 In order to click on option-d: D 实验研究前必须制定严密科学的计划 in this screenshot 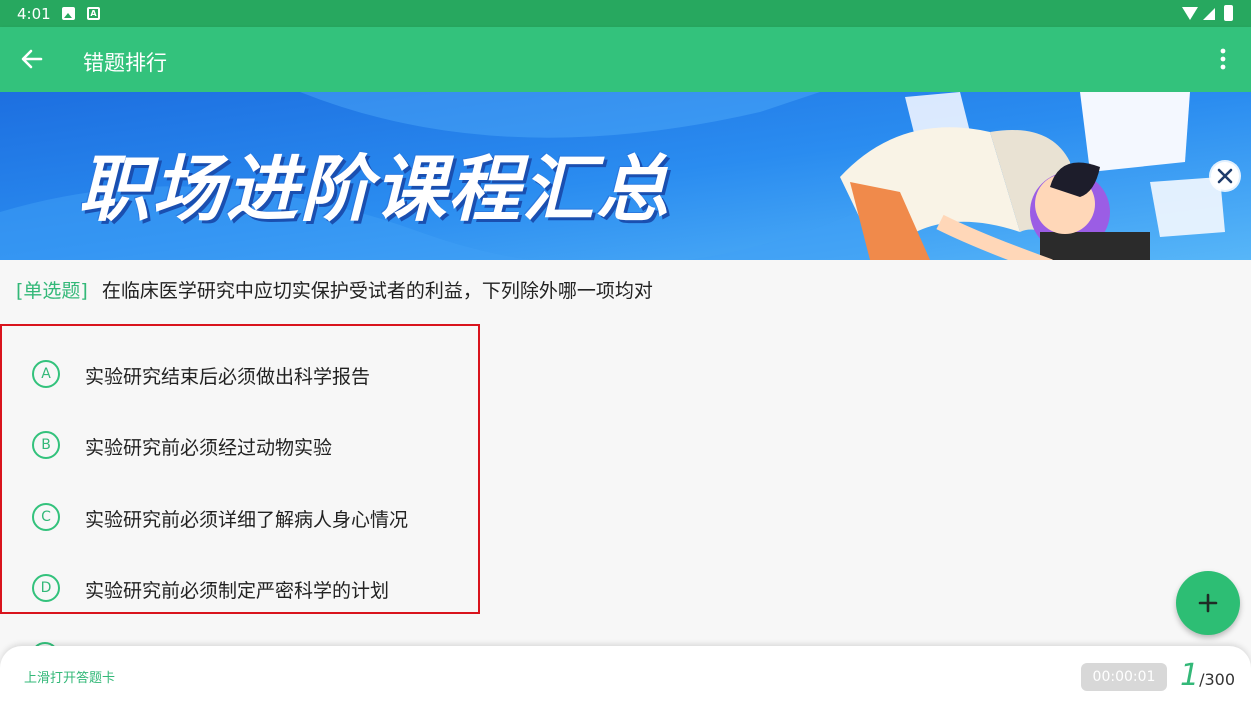, I will do `click(250, 588)`.